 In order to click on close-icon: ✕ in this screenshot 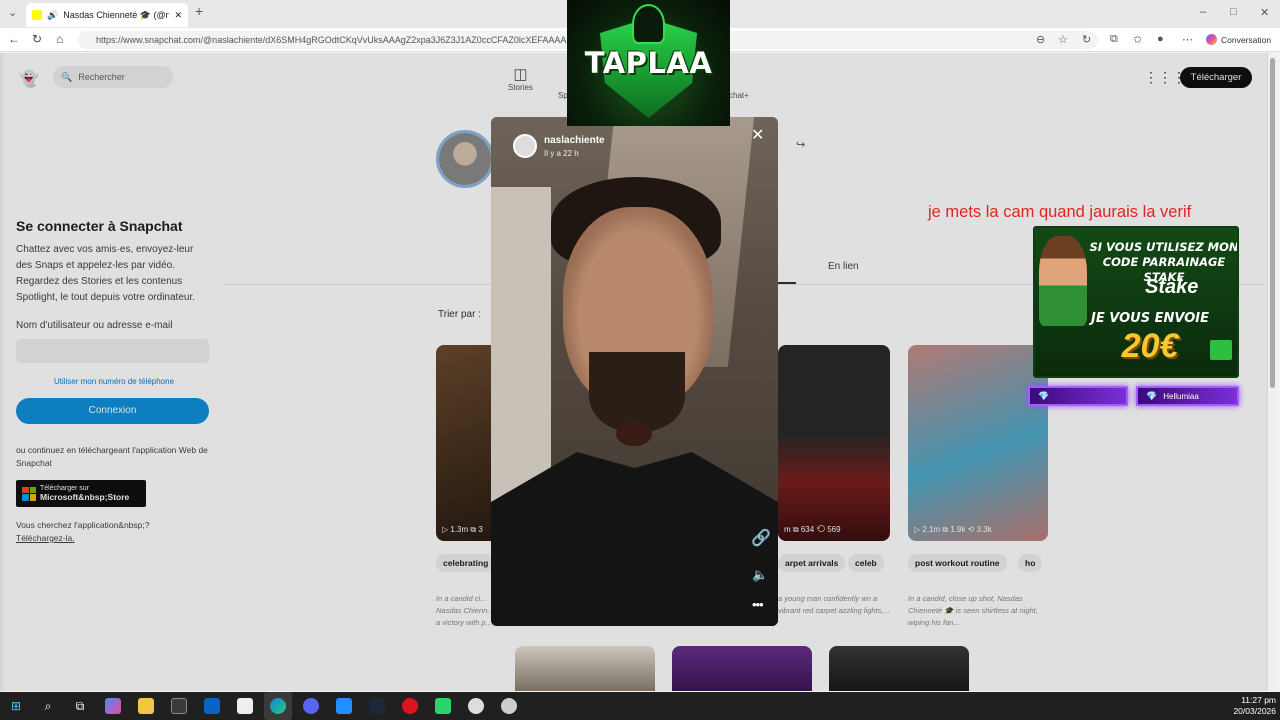, I will do `click(757, 135)`.